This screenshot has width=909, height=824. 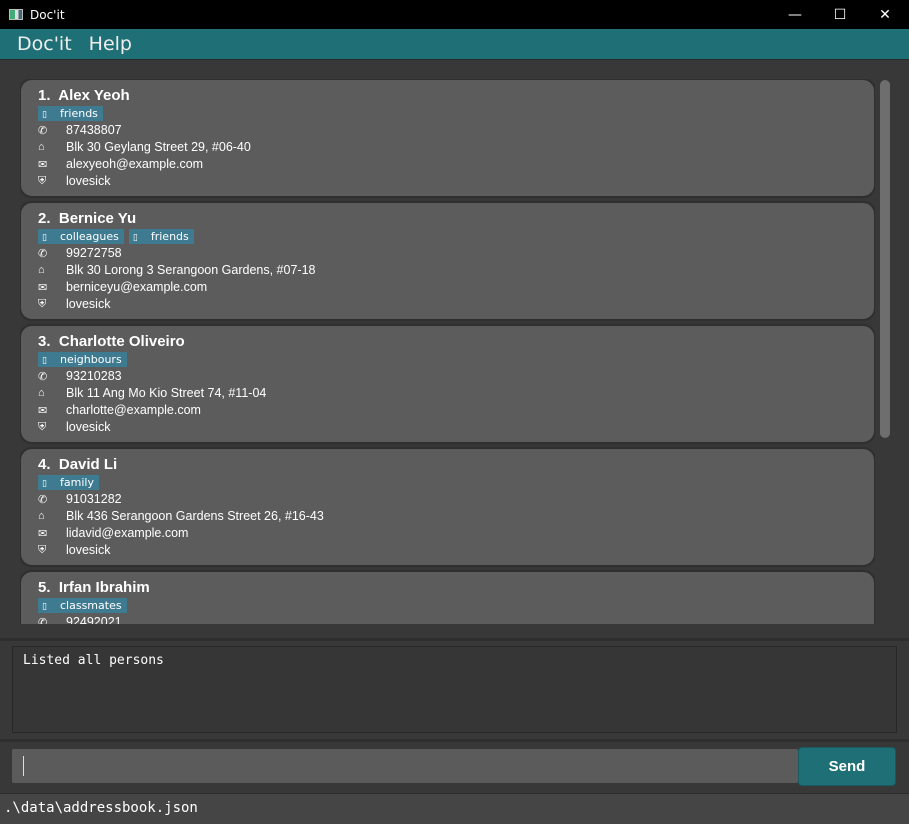 I want to click on tag: ▯ family, so click(x=68, y=482).